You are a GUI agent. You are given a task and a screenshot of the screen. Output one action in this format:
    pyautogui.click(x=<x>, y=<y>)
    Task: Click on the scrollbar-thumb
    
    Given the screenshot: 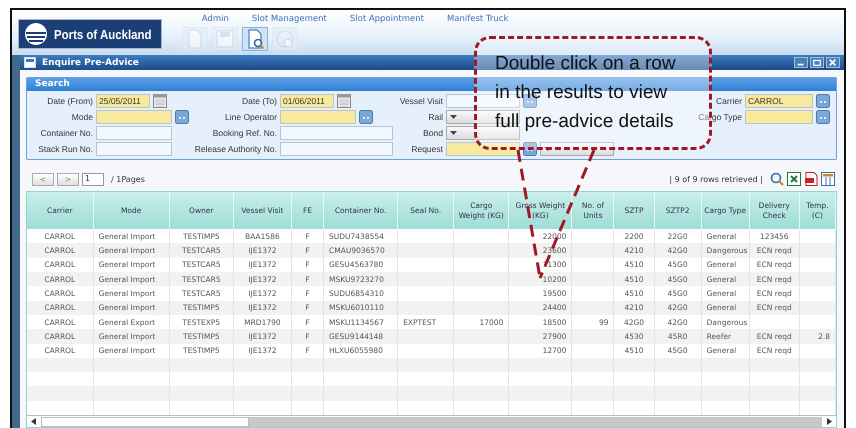 What is the action you would take?
    pyautogui.click(x=145, y=421)
    